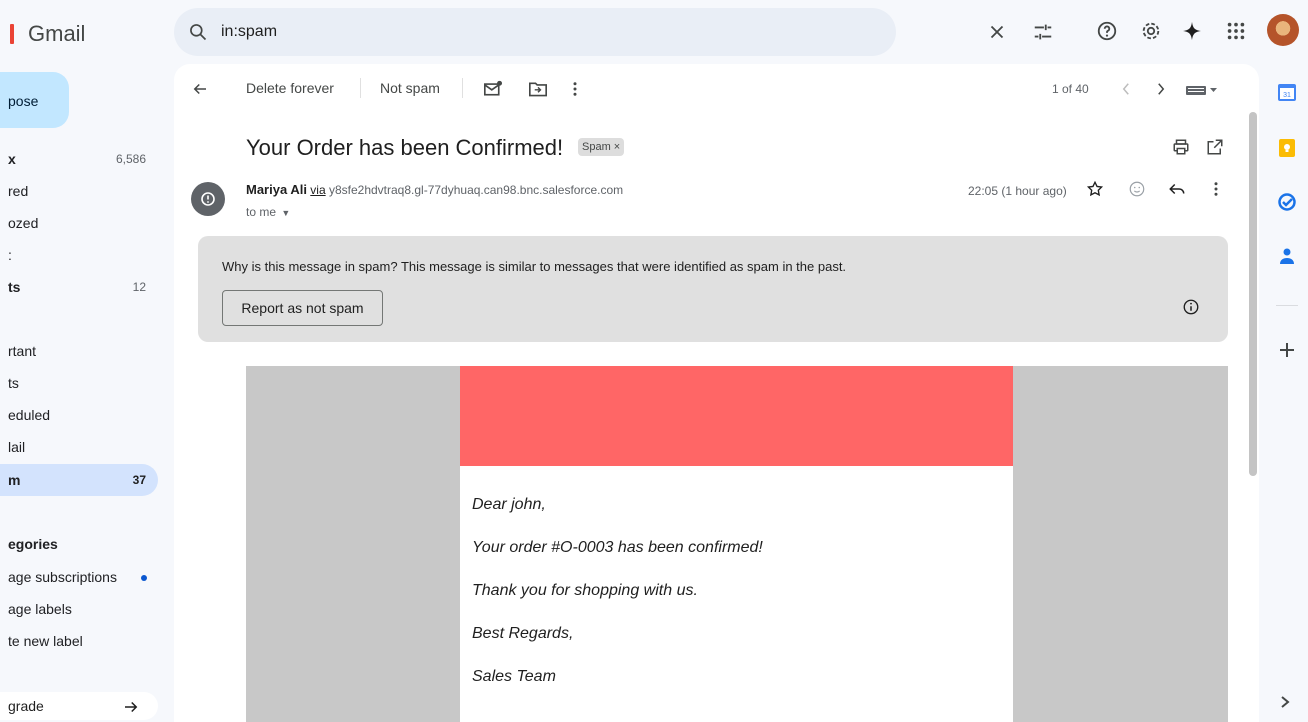  I want to click on mark-unread-icon, so click(493, 89).